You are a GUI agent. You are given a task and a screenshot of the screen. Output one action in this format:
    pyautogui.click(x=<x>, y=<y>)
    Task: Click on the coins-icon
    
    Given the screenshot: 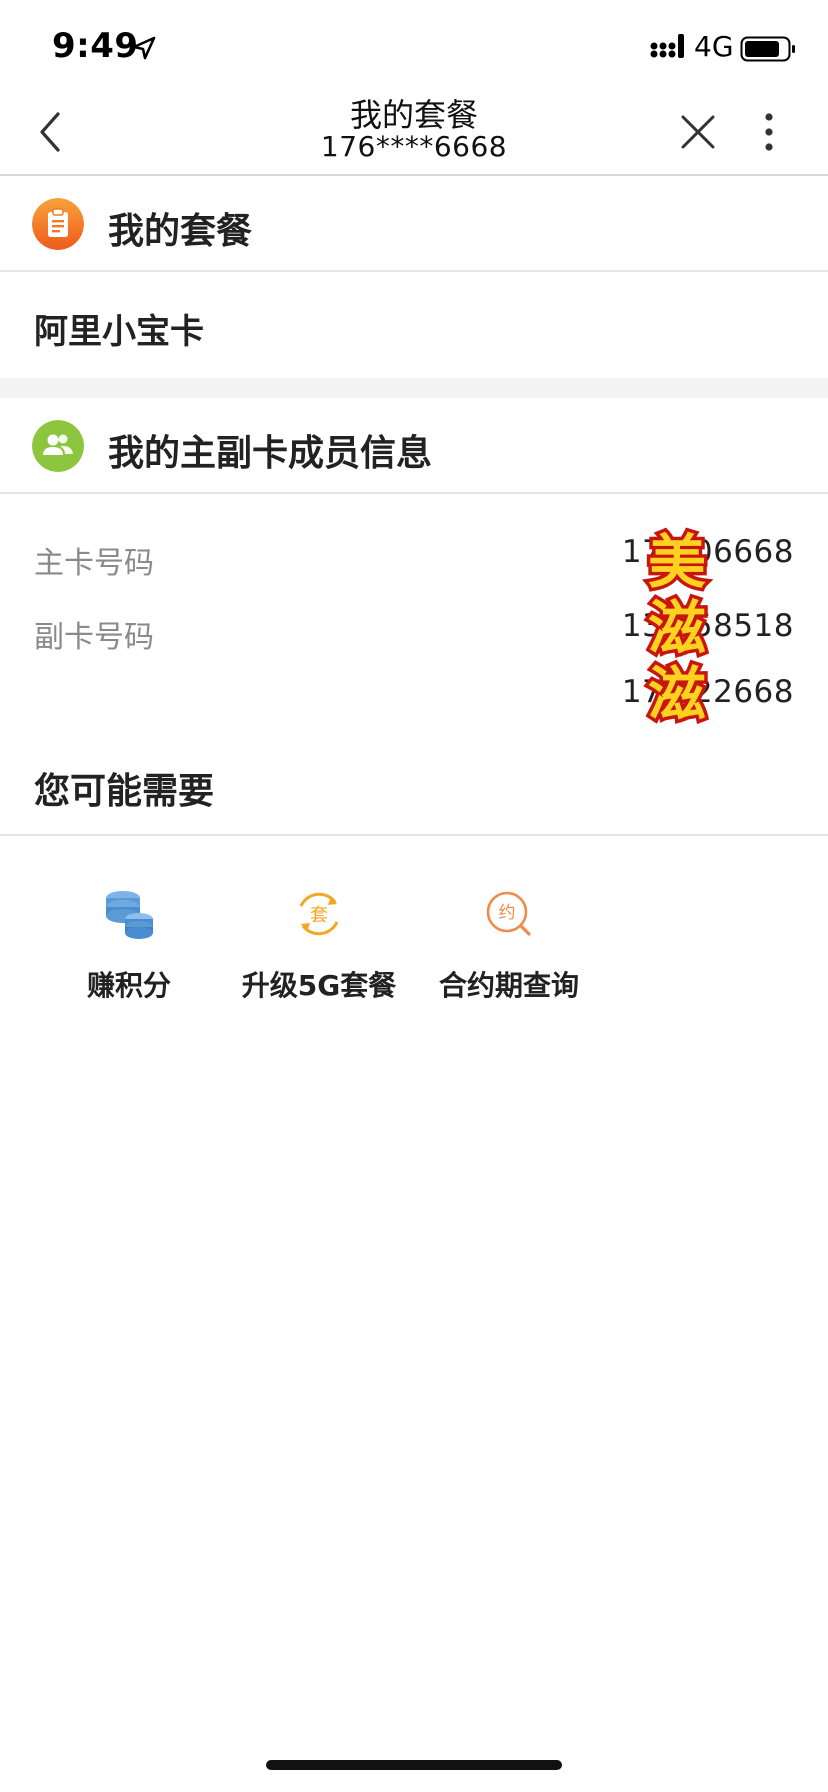 What is the action you would take?
    pyautogui.click(x=129, y=915)
    